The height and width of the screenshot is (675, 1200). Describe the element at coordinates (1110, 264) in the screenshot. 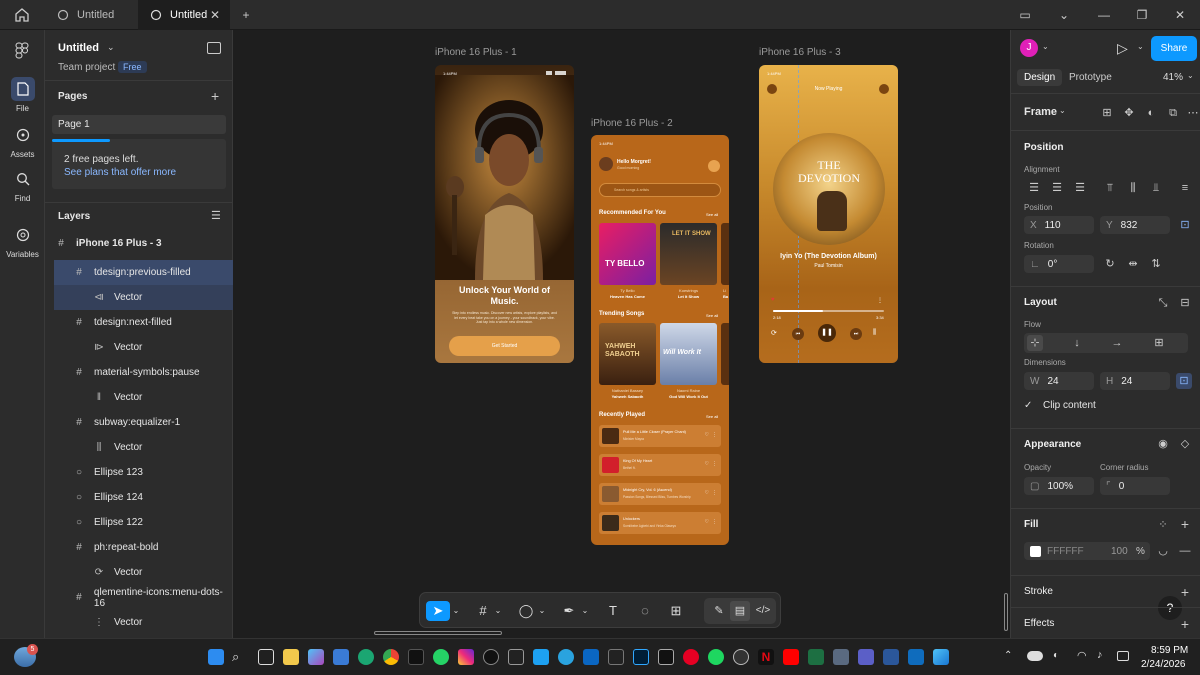

I see `rotate-icon: ↻` at that location.